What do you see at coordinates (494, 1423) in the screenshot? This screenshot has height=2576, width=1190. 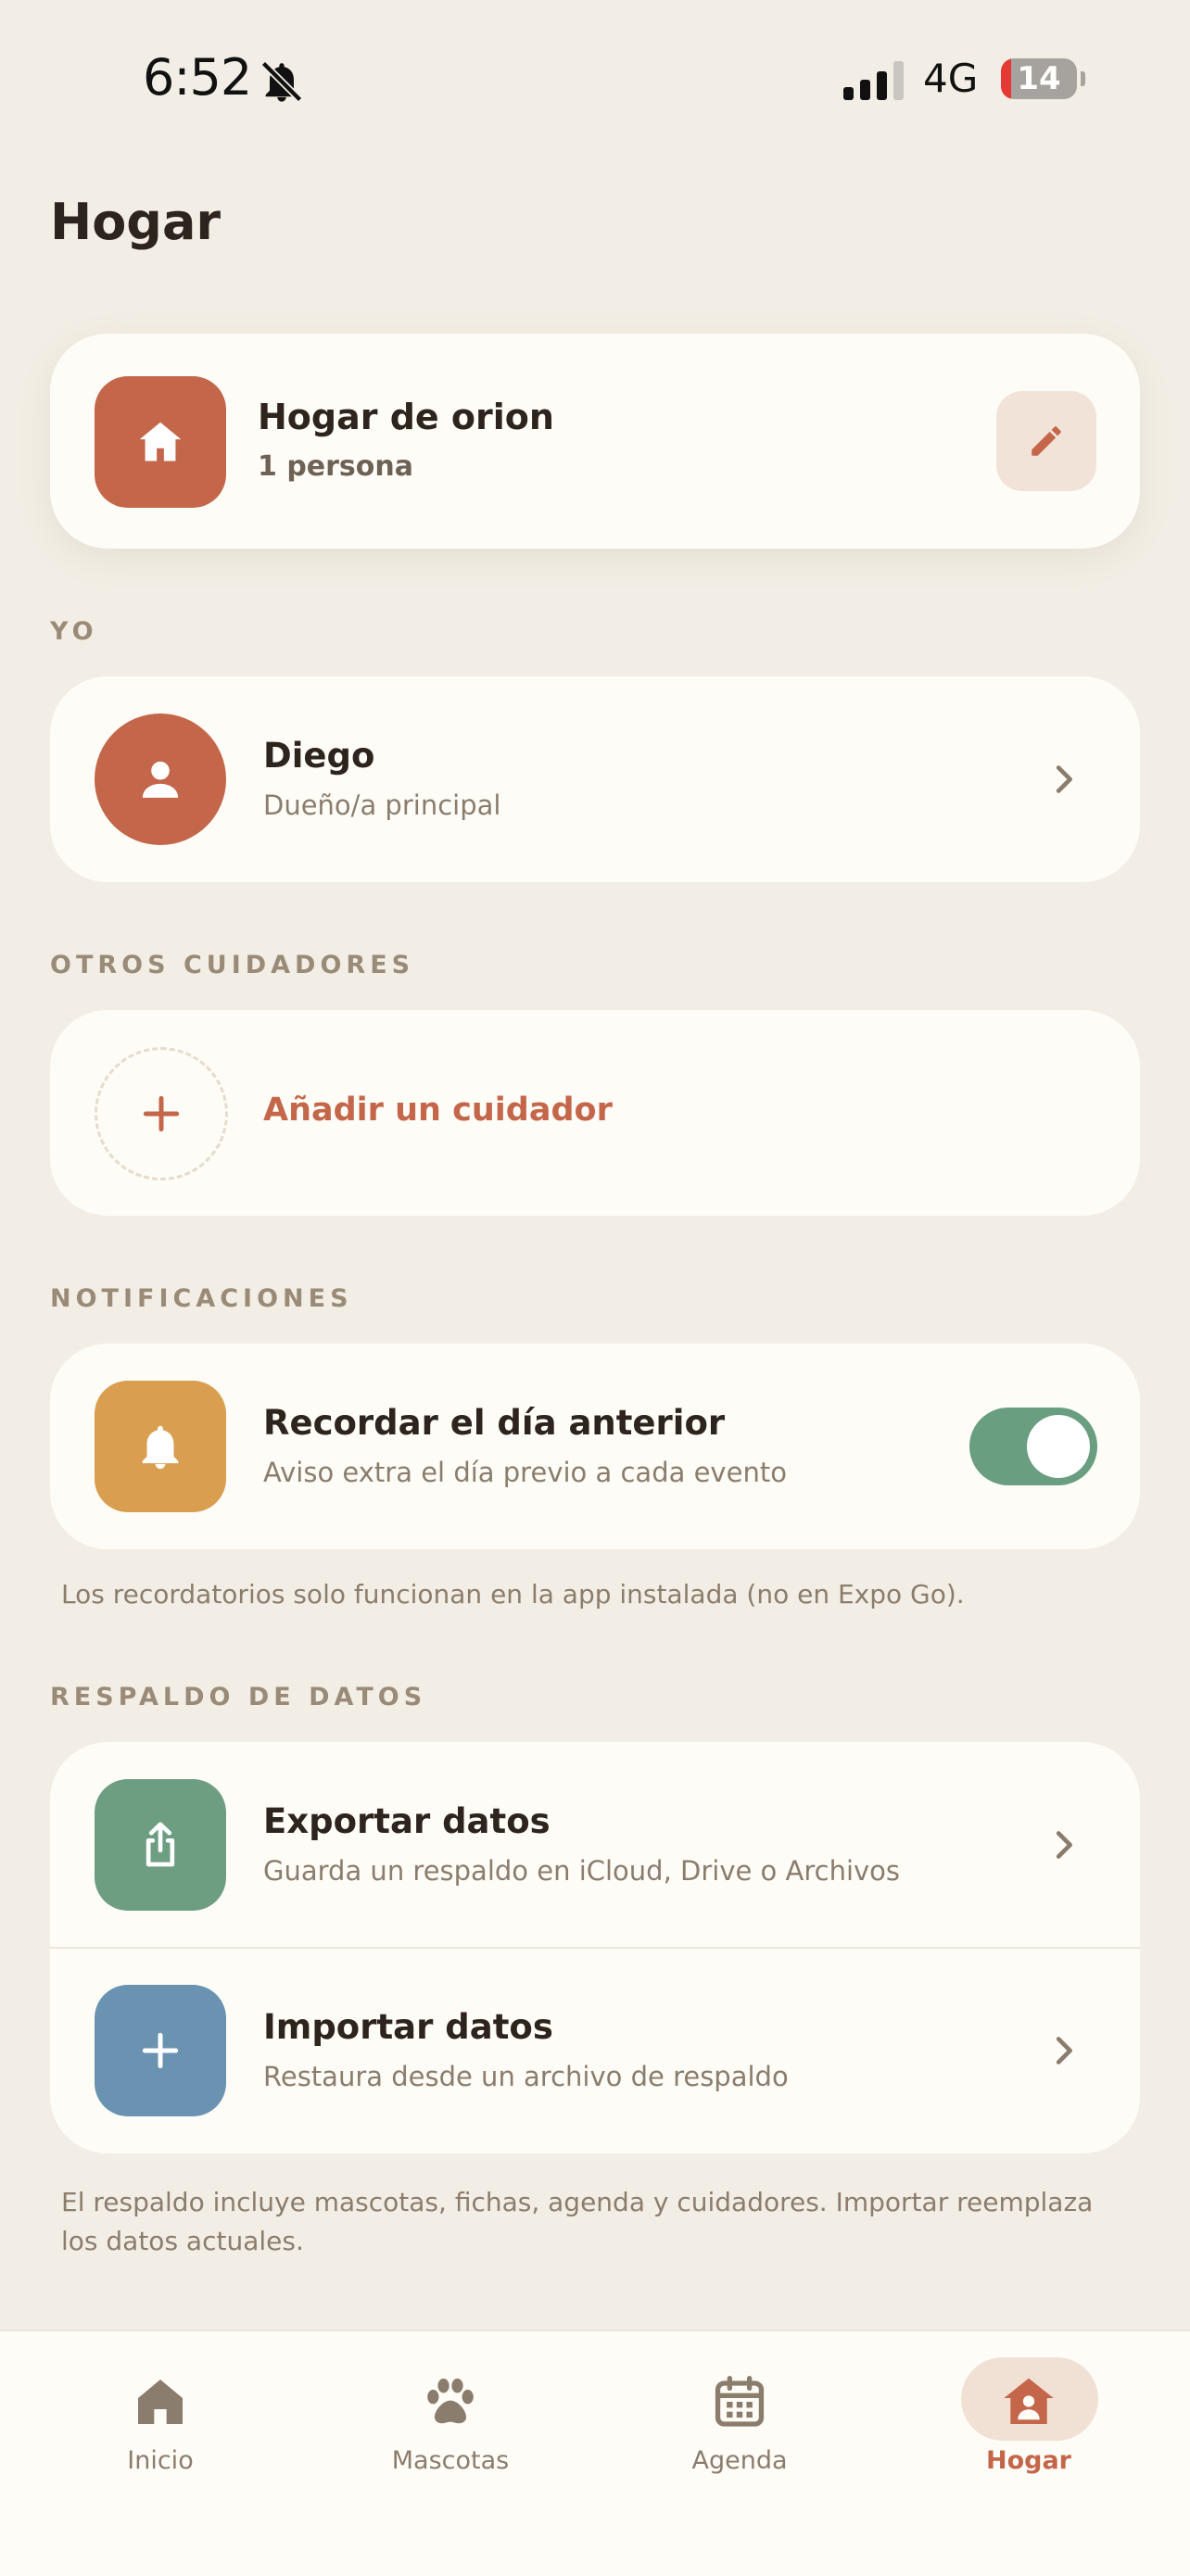 I see `reminder-title: Recordar el día anterior` at bounding box center [494, 1423].